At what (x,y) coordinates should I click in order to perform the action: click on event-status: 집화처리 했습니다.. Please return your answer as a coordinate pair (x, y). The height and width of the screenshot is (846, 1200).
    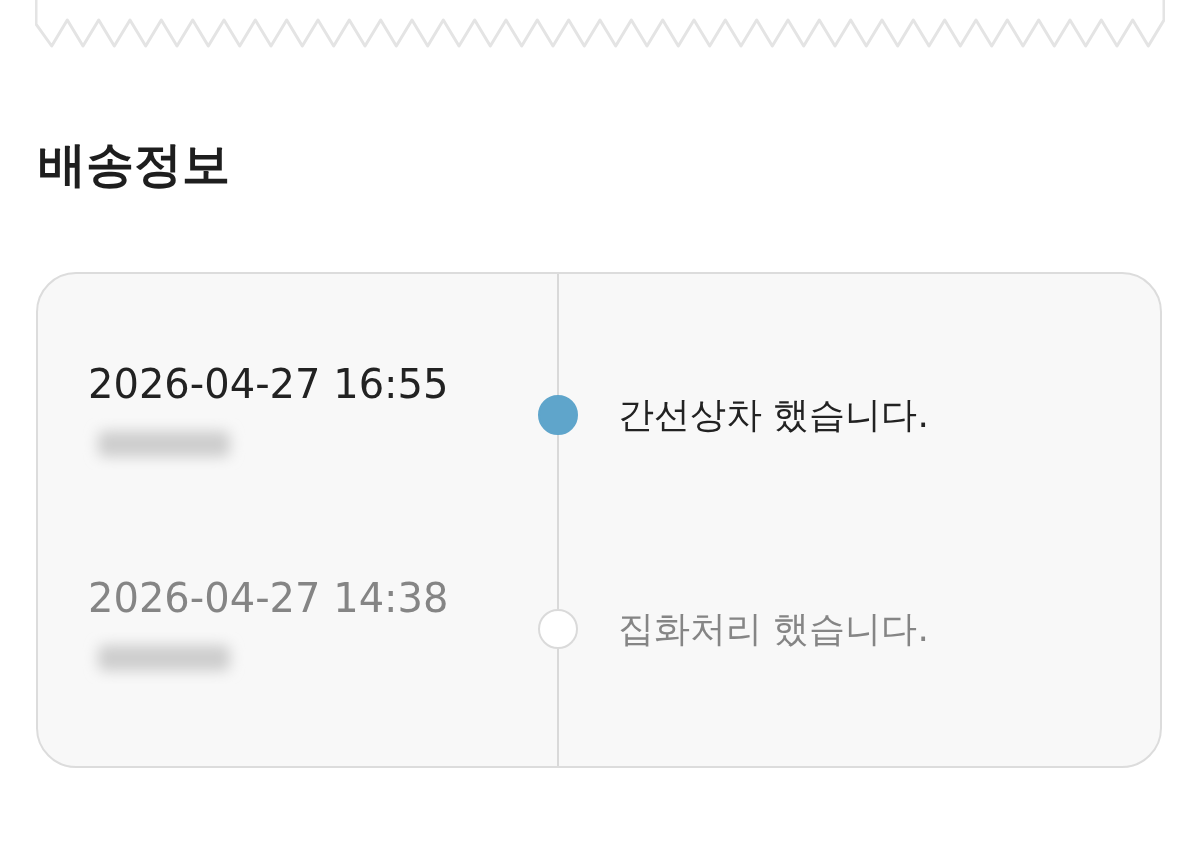
    Looking at the image, I should click on (773, 629).